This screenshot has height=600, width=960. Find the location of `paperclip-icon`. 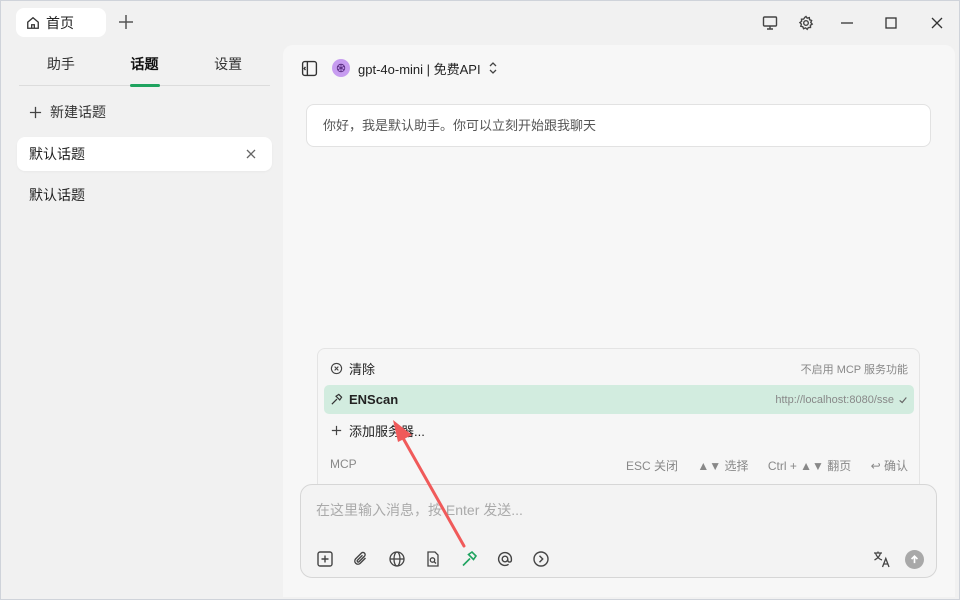

paperclip-icon is located at coordinates (360, 558).